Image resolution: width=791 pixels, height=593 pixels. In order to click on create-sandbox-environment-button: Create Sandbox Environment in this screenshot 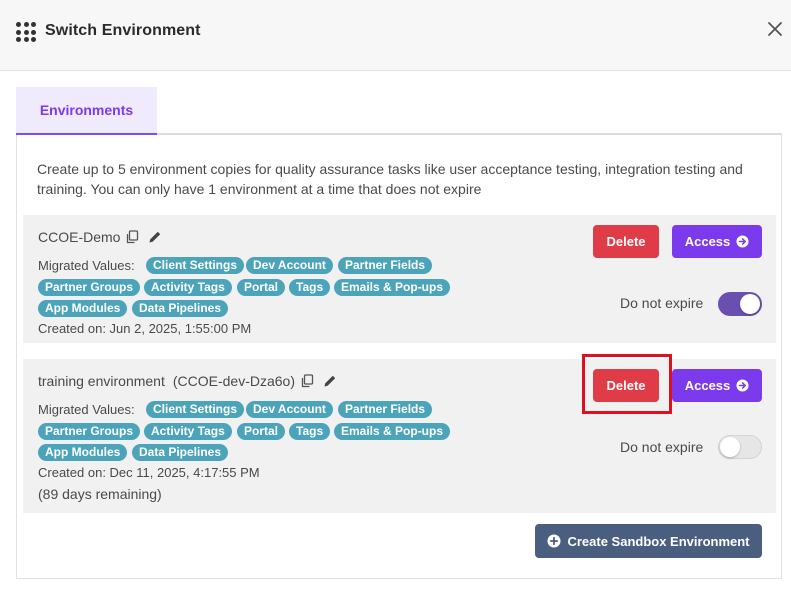, I will do `click(648, 541)`.